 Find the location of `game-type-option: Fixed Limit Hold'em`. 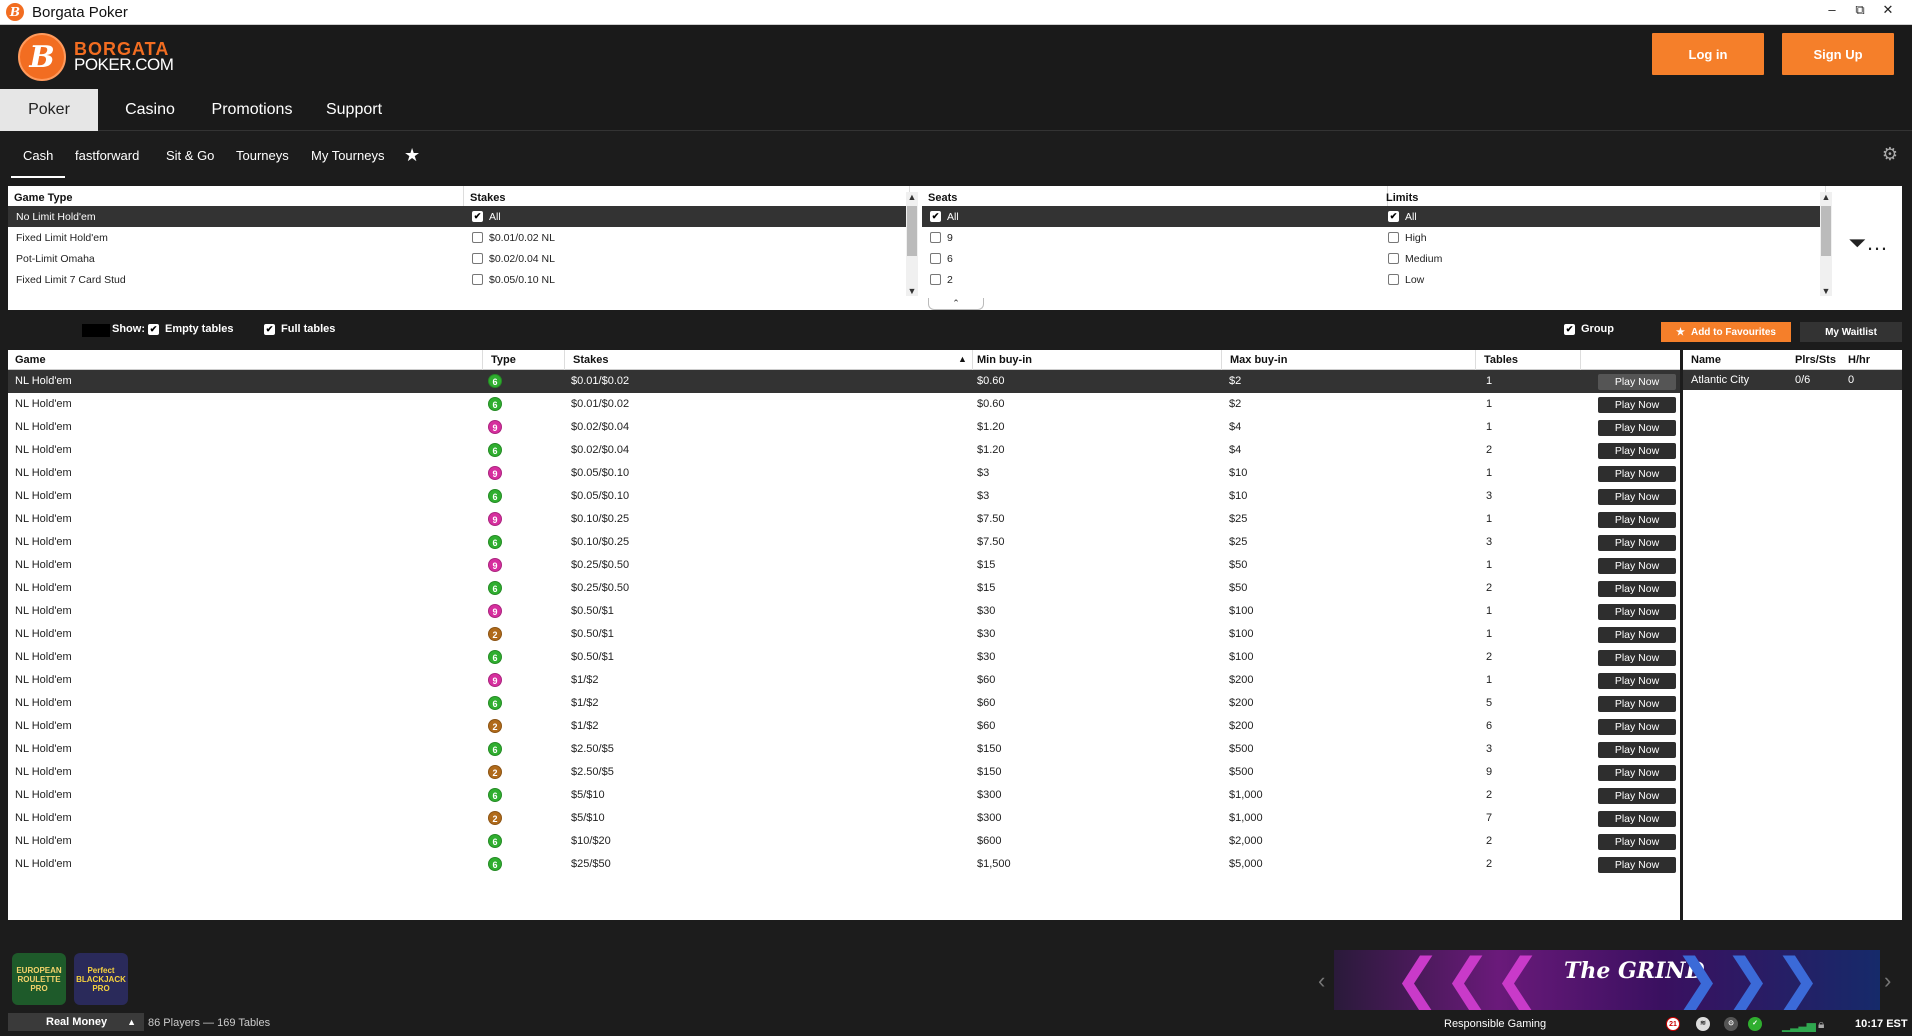

game-type-option: Fixed Limit Hold'em is located at coordinates (236, 237).